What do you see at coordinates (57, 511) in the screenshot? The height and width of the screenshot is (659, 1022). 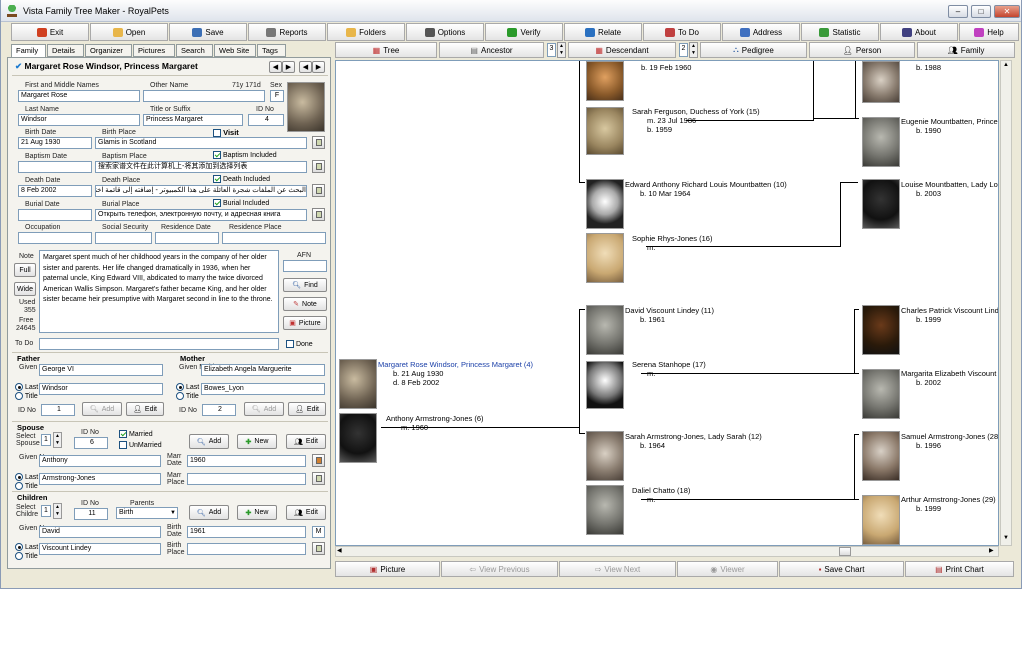 I see `child-spinner: ▲ ▼` at bounding box center [57, 511].